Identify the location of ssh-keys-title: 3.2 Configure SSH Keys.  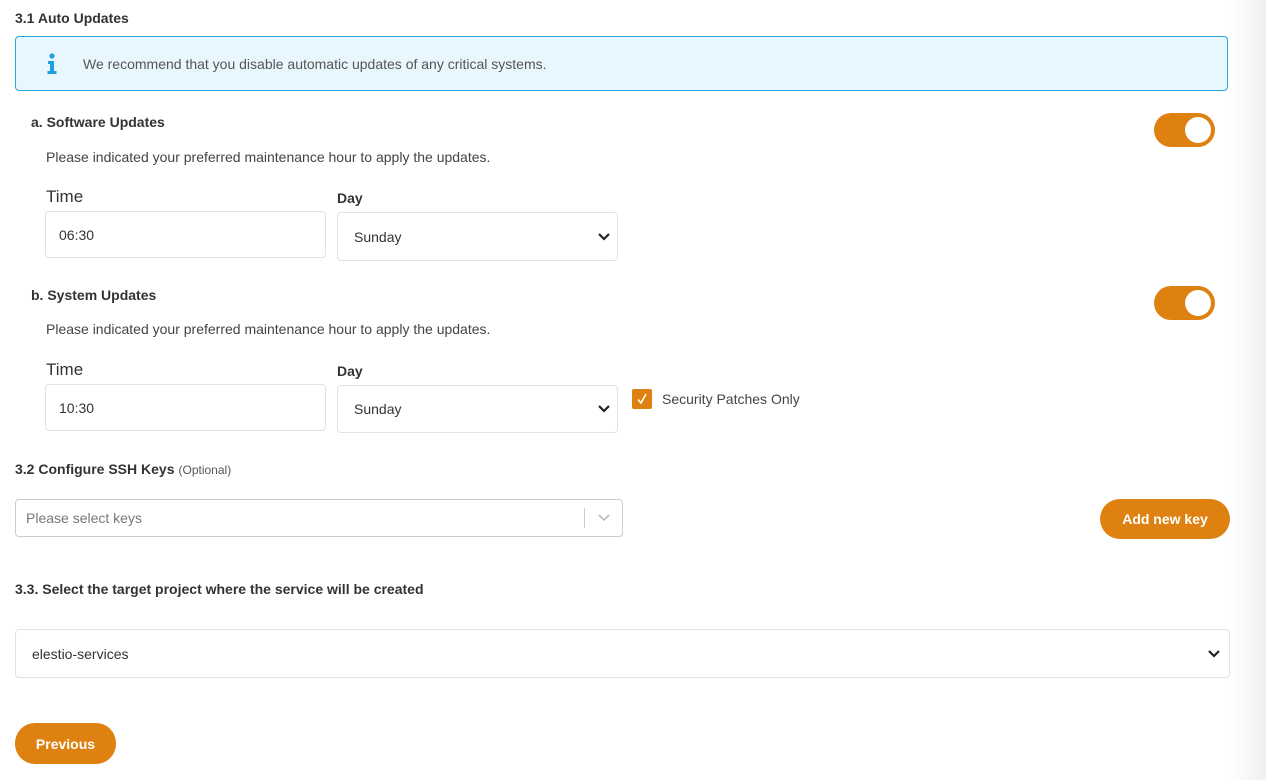
(95, 469).